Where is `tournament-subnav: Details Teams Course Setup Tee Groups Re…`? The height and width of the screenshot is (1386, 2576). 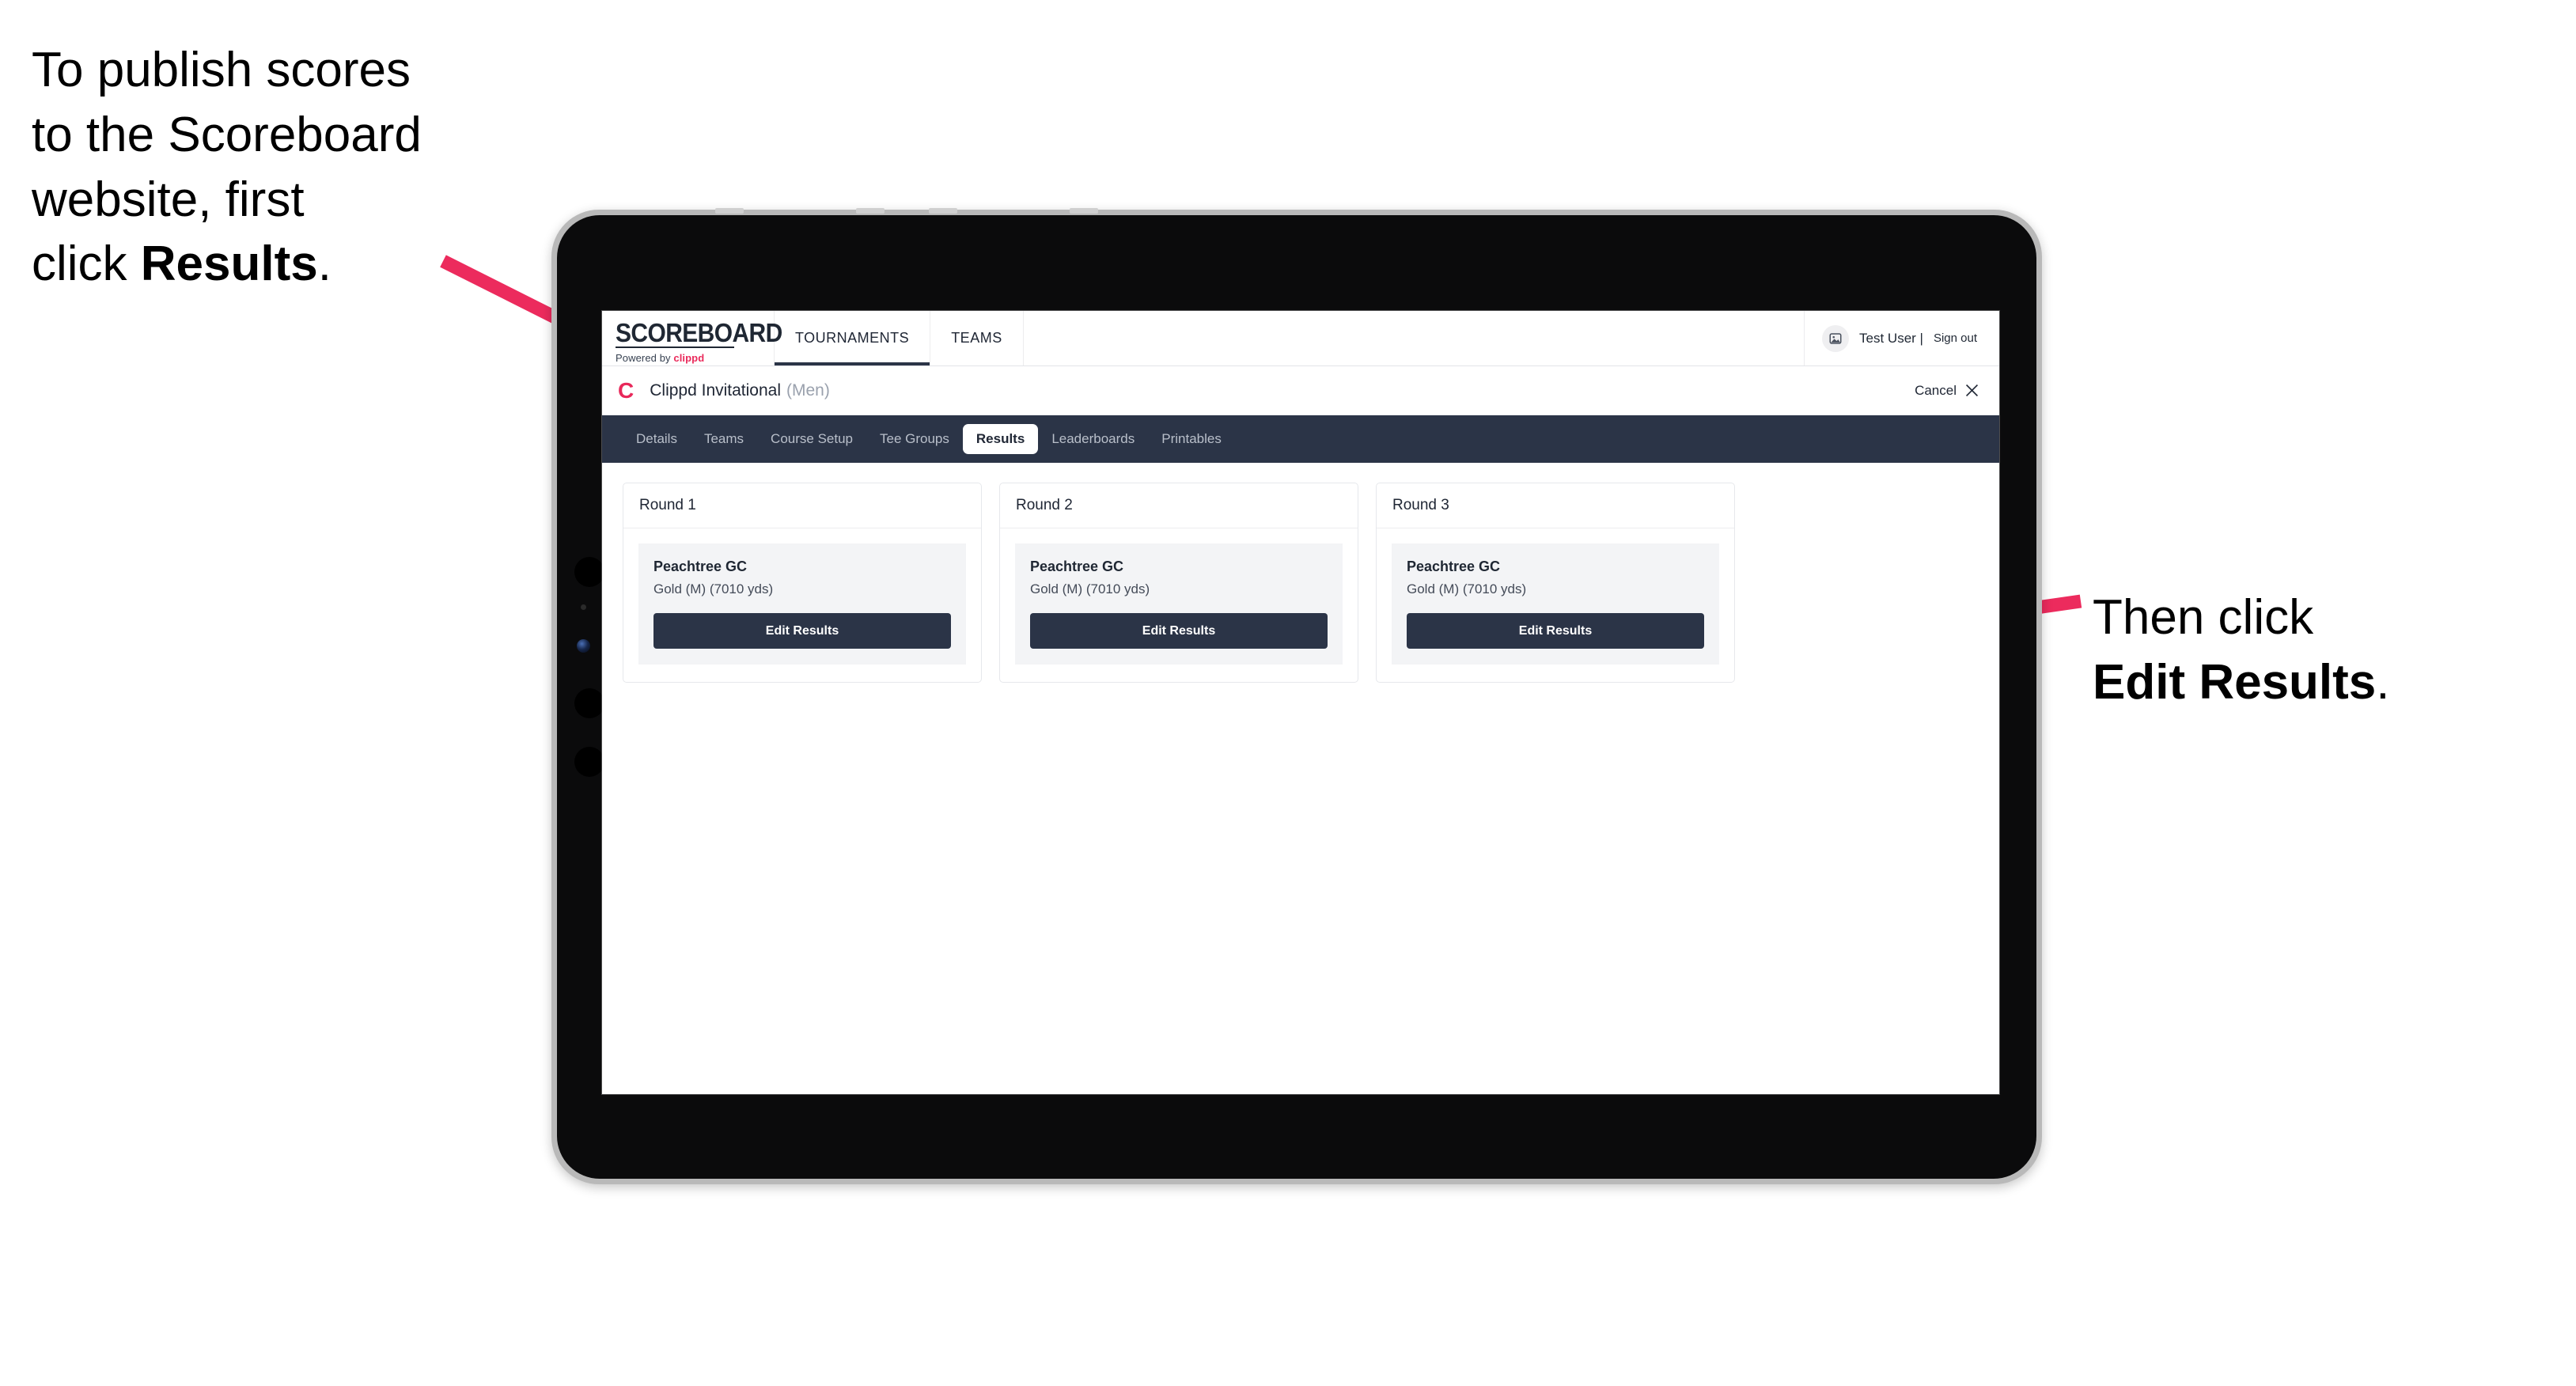 tournament-subnav: Details Teams Course Setup Tee Groups Re… is located at coordinates (1300, 439).